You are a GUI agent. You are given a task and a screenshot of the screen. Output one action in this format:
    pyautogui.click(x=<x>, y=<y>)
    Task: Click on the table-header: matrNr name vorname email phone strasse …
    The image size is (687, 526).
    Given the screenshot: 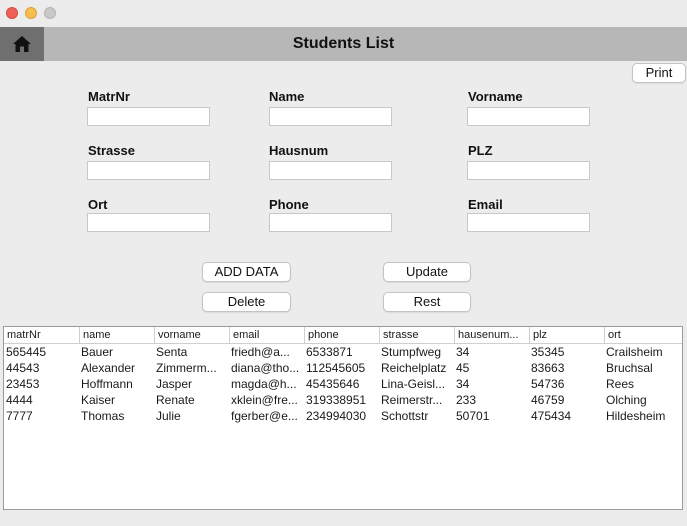 What is the action you would take?
    pyautogui.click(x=343, y=335)
    